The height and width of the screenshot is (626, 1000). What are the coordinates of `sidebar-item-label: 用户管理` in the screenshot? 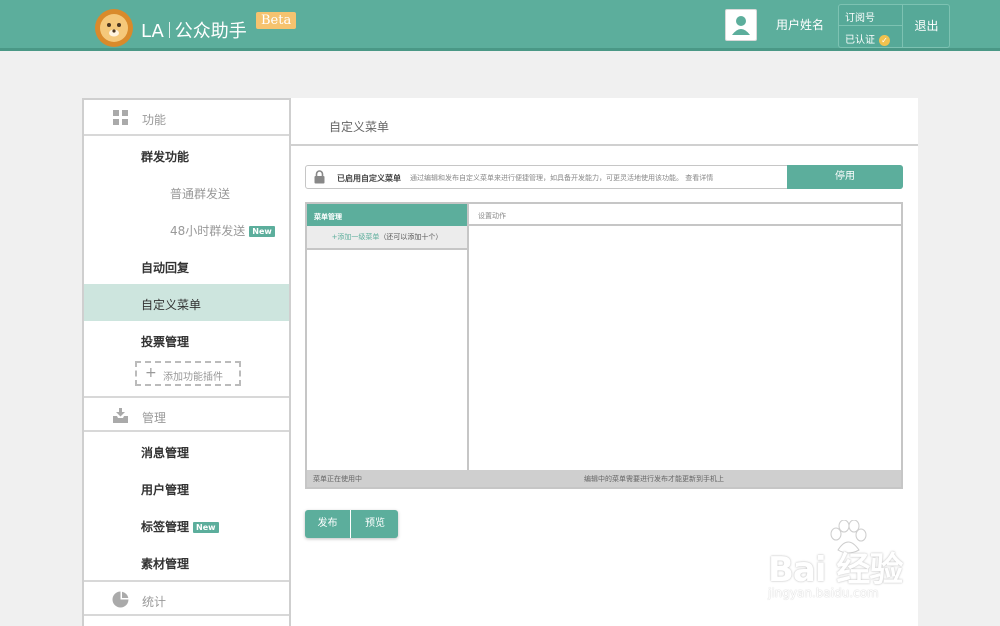 It's located at (165, 490).